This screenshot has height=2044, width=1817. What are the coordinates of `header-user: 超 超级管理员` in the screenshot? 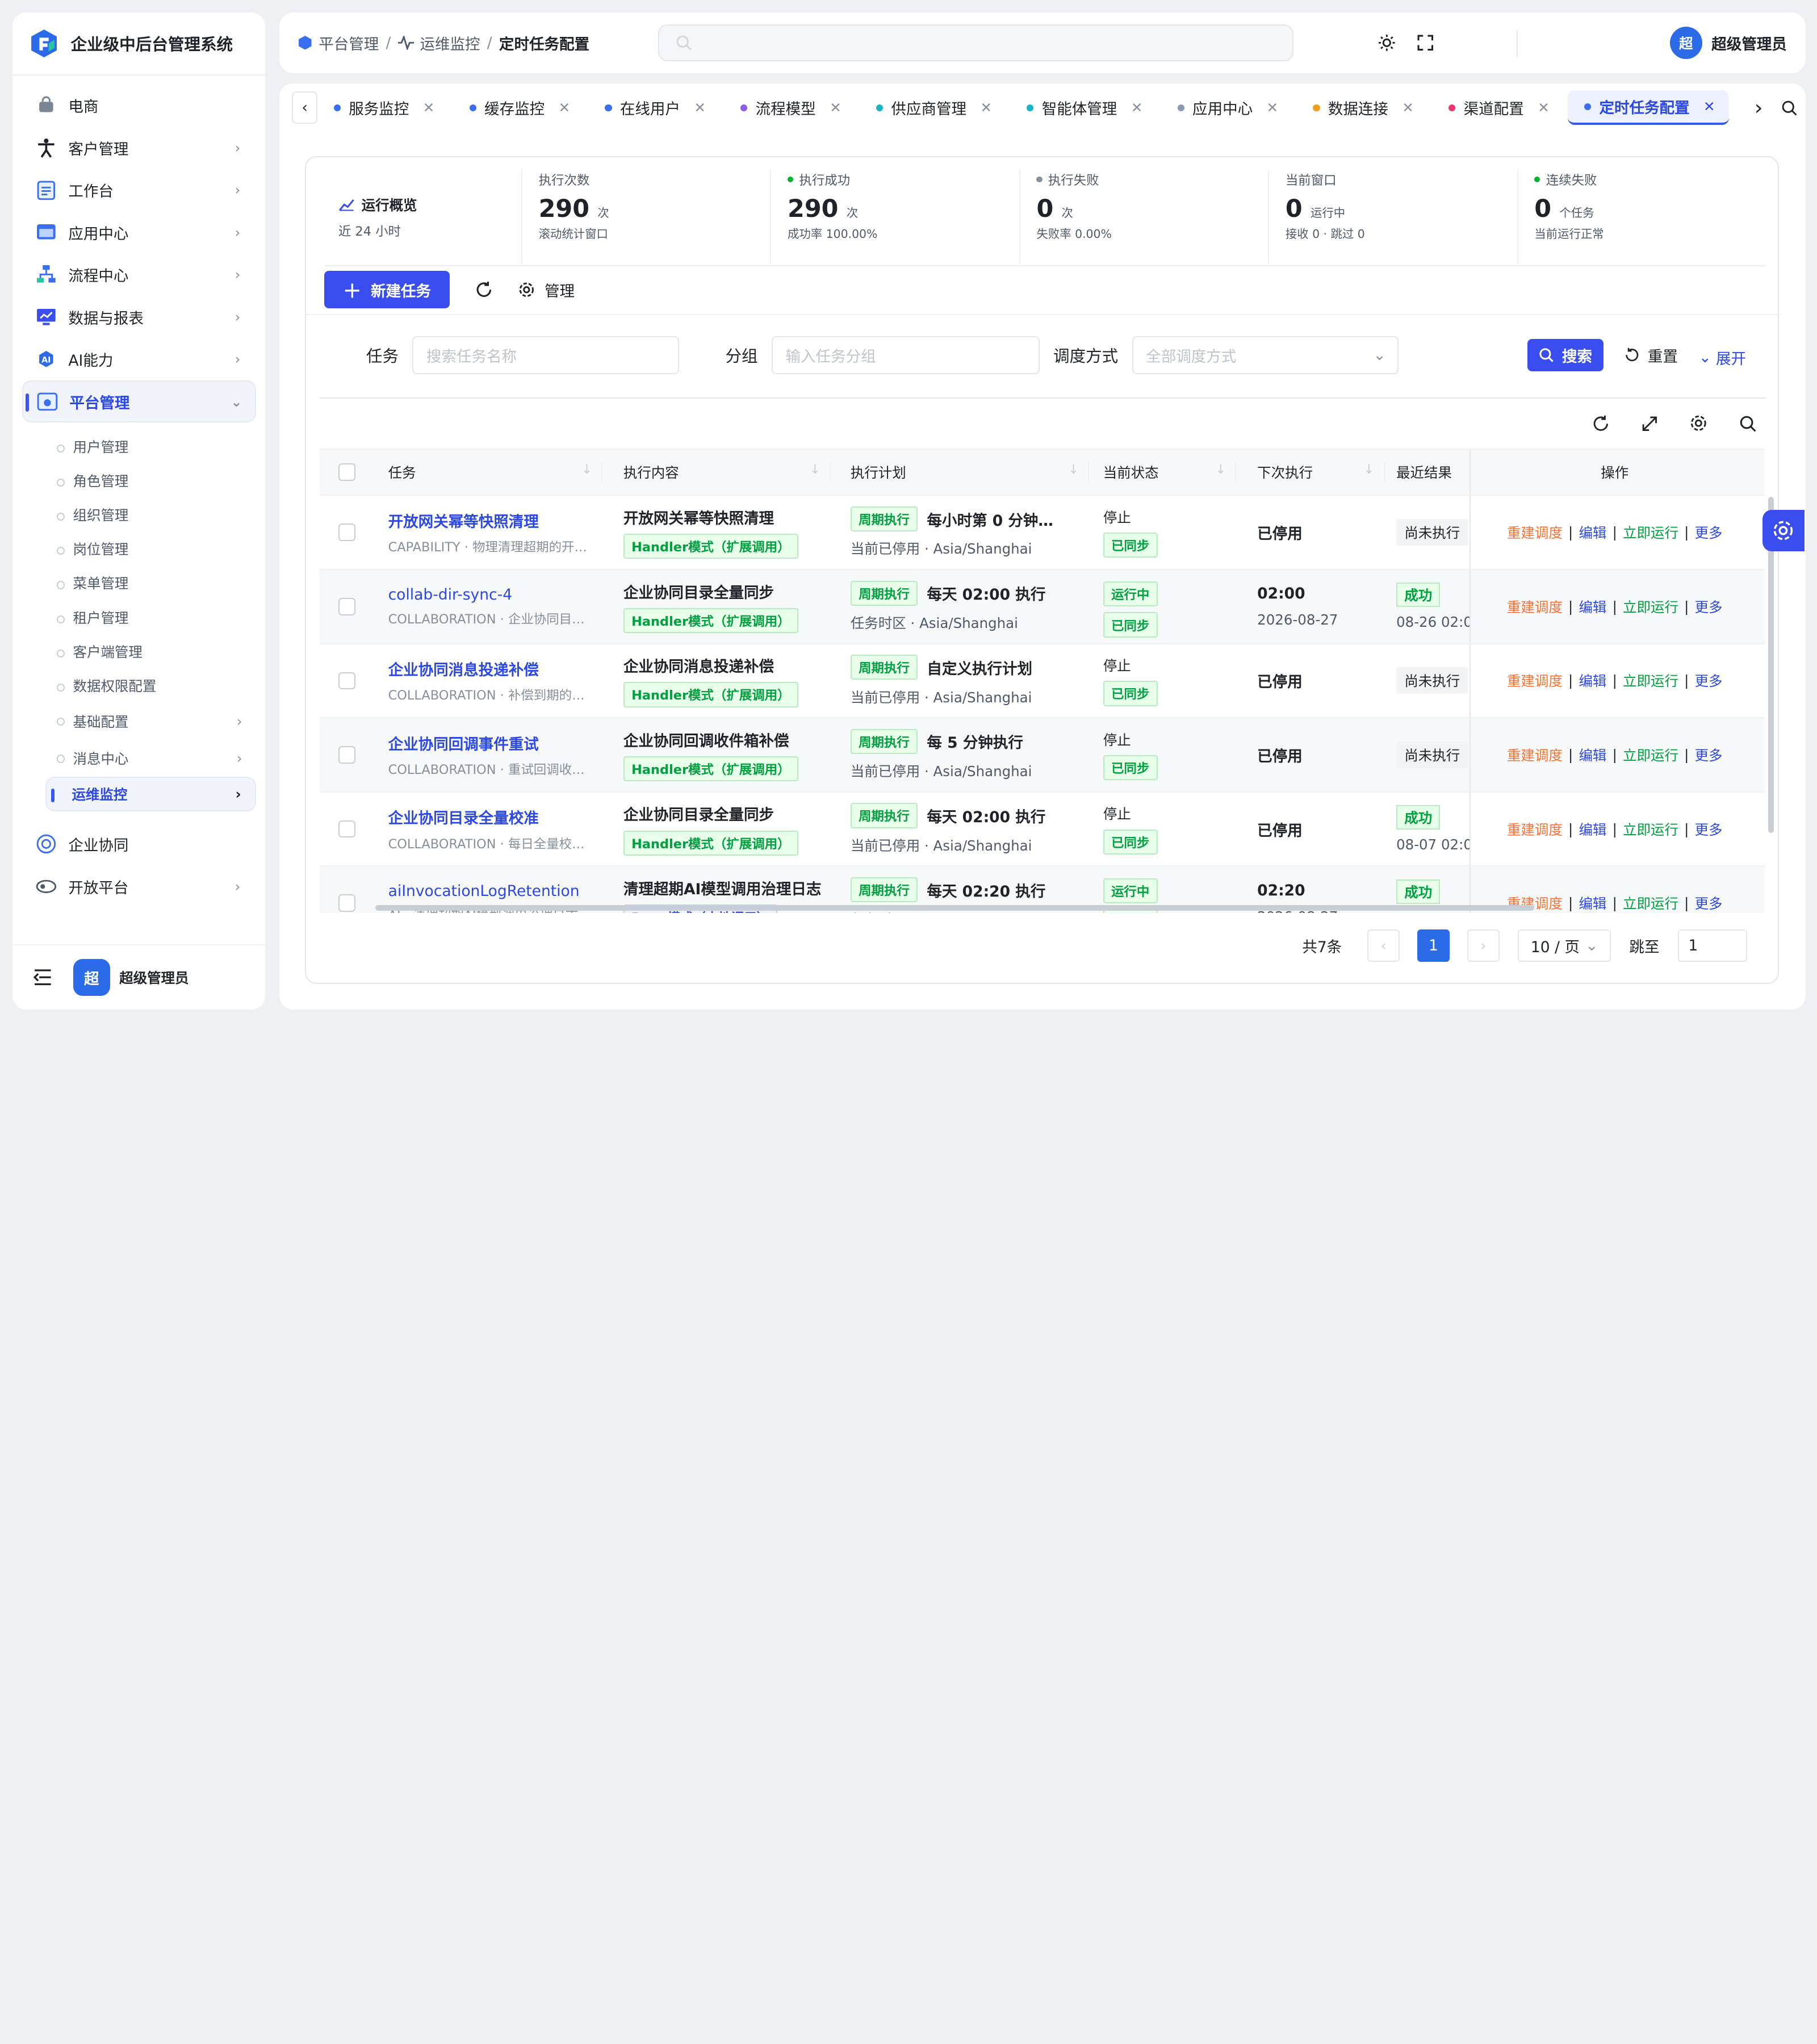 It's located at (1728, 43).